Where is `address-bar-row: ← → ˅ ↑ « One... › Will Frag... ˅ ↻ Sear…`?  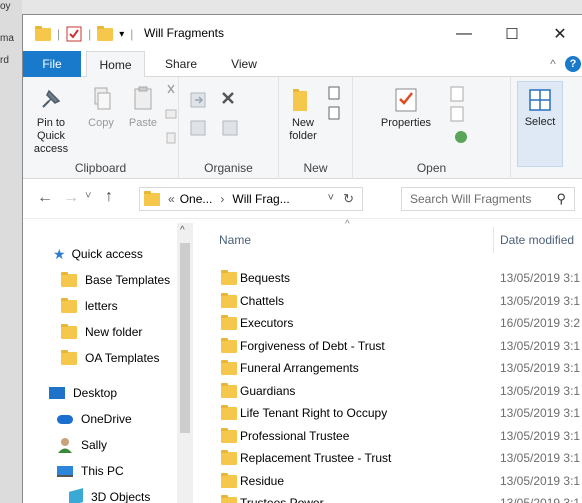 address-bar-row: ← → ˅ ↑ « One... › Will Frag... ˅ ↻ Sear… is located at coordinates (302, 199).